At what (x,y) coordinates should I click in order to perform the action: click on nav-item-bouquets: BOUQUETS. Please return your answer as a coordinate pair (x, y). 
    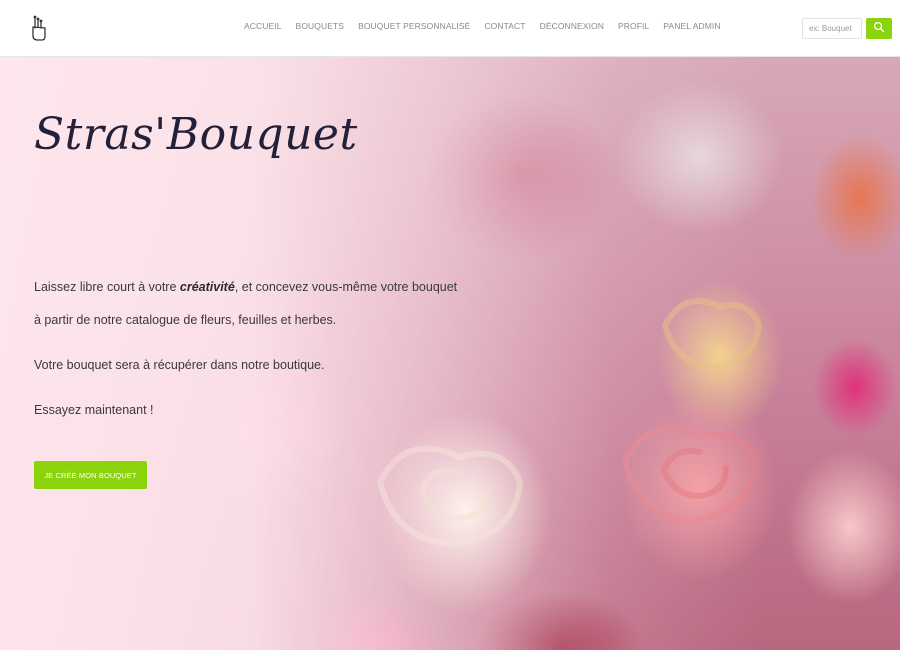
    Looking at the image, I should click on (320, 26).